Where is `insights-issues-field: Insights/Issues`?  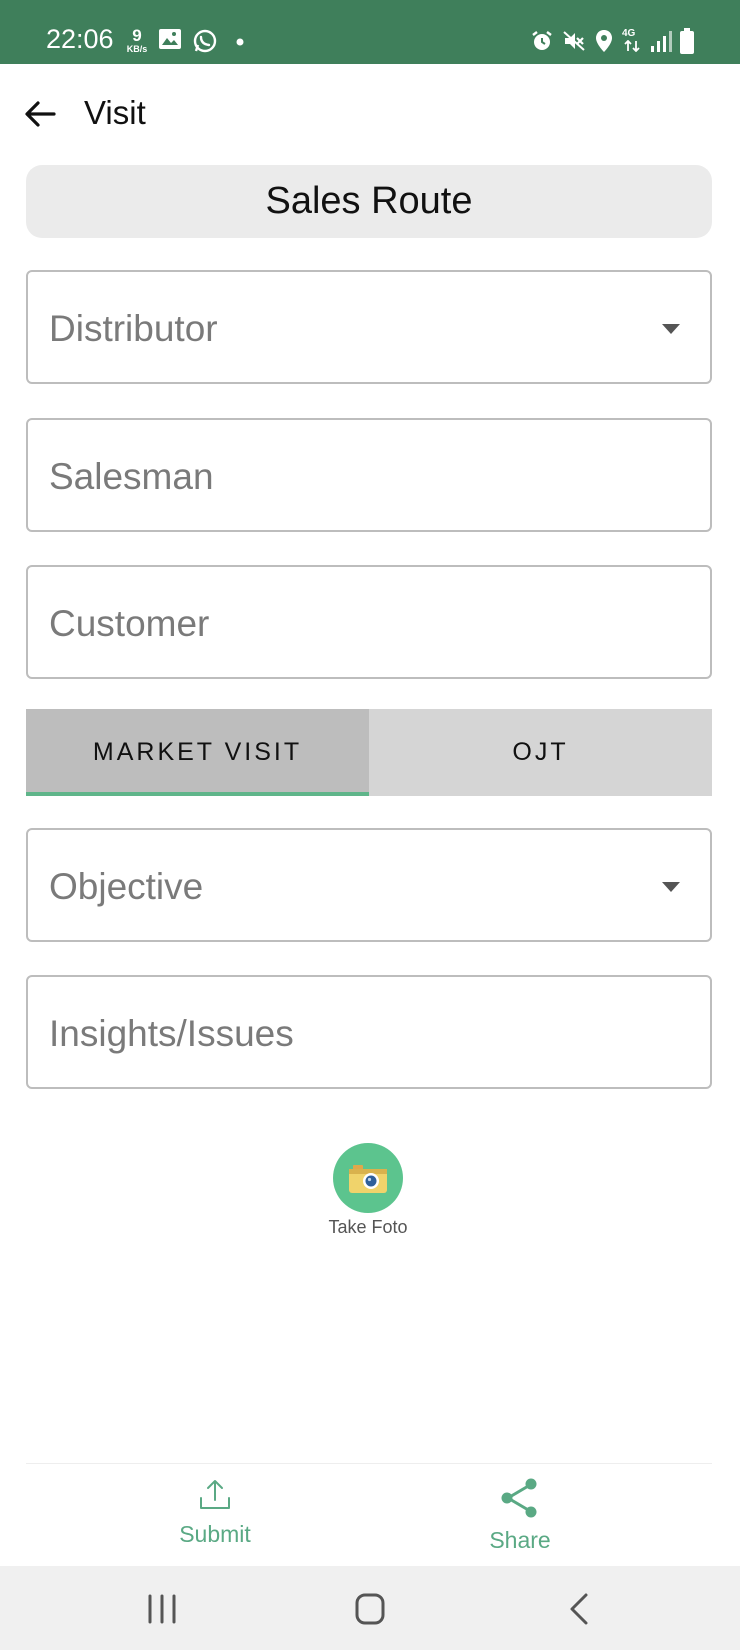
insights-issues-field: Insights/Issues is located at coordinates (369, 1032).